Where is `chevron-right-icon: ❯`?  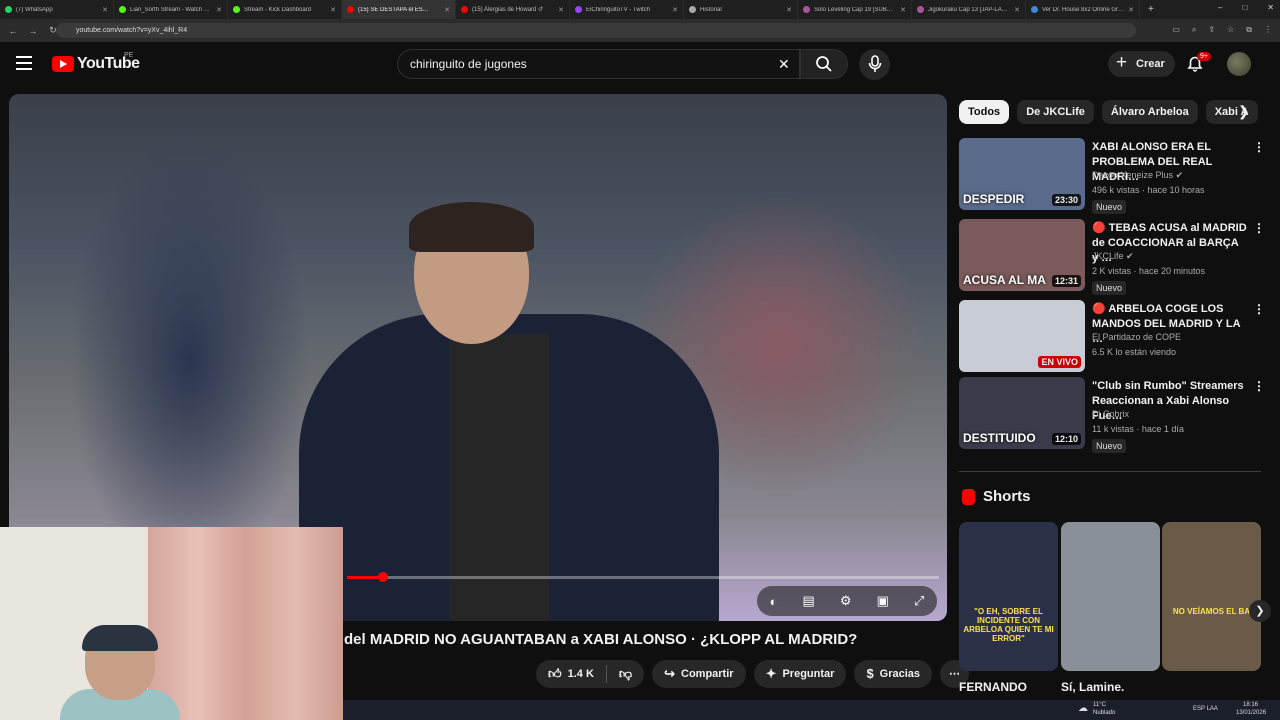 chevron-right-icon: ❯ is located at coordinates (1244, 111).